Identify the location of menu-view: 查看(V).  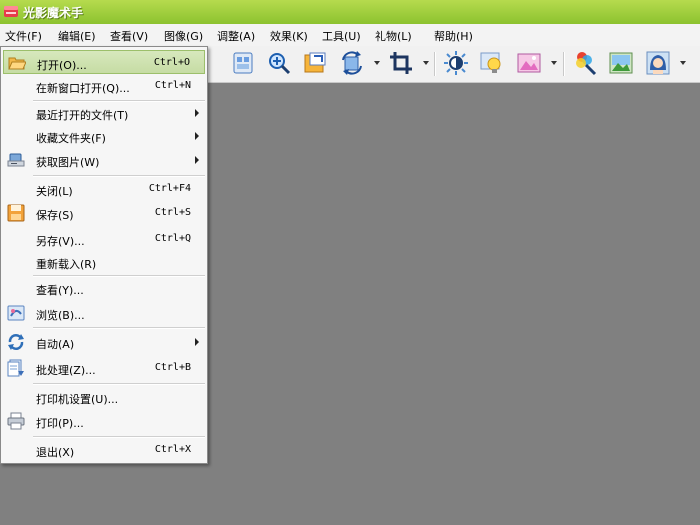
(129, 36).